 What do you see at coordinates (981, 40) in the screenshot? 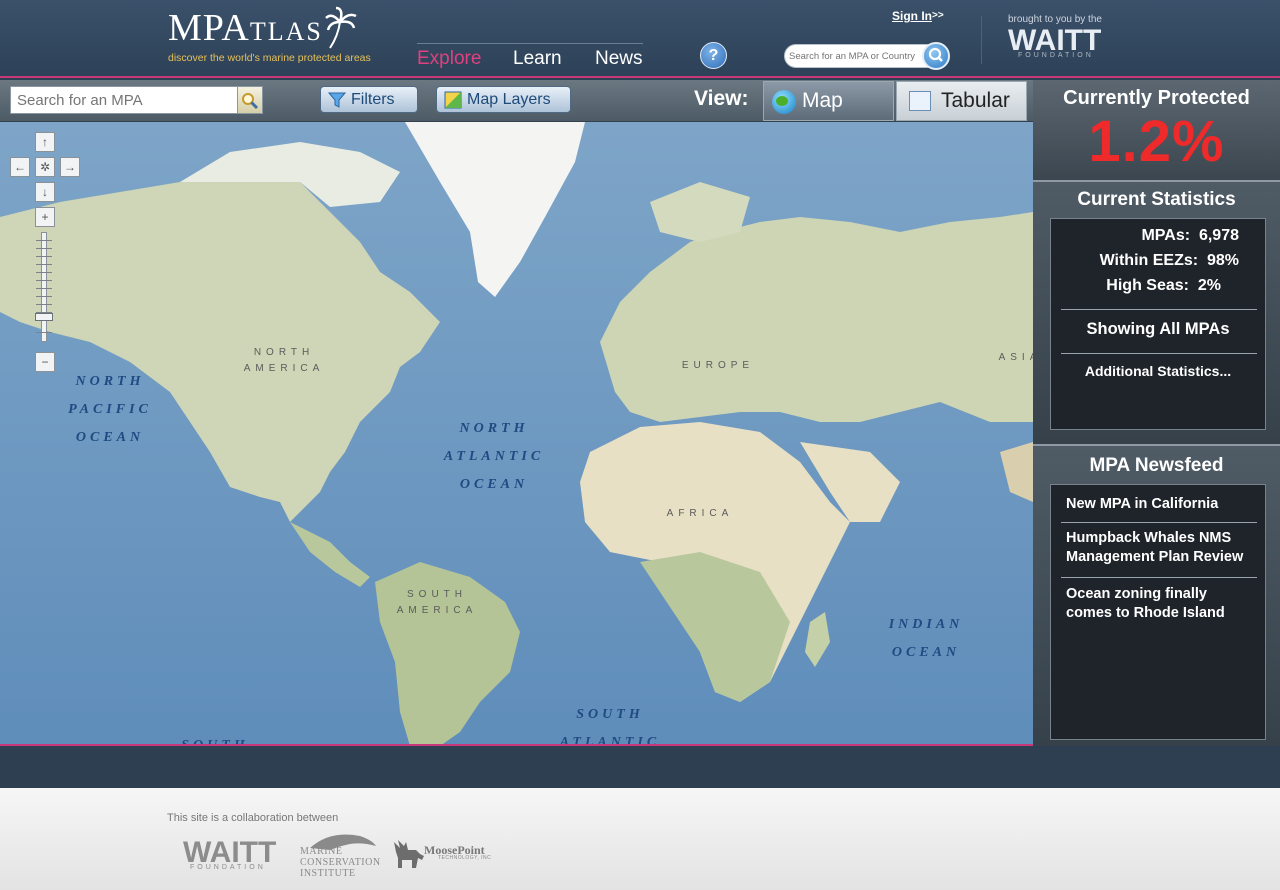
I see `header-divider` at bounding box center [981, 40].